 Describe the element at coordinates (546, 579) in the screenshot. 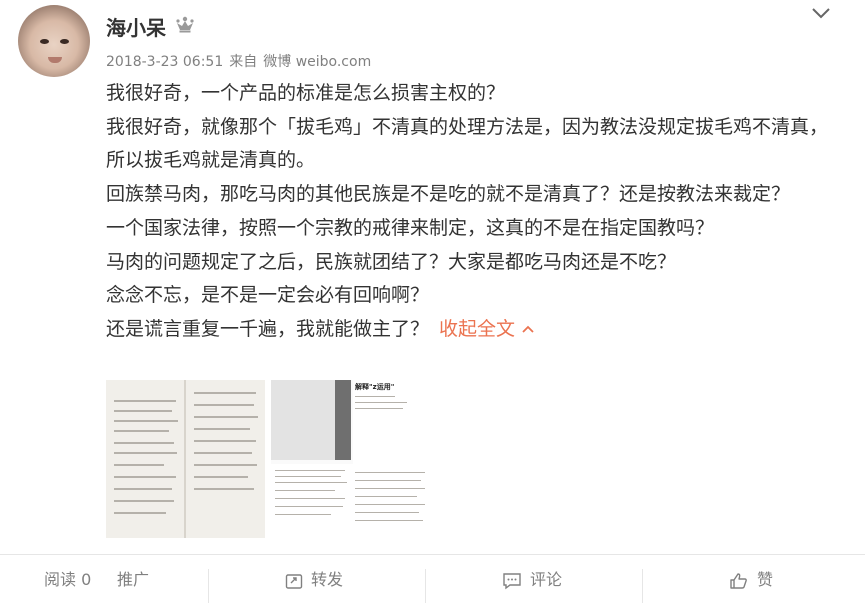

I see `comment-label: 评论` at that location.